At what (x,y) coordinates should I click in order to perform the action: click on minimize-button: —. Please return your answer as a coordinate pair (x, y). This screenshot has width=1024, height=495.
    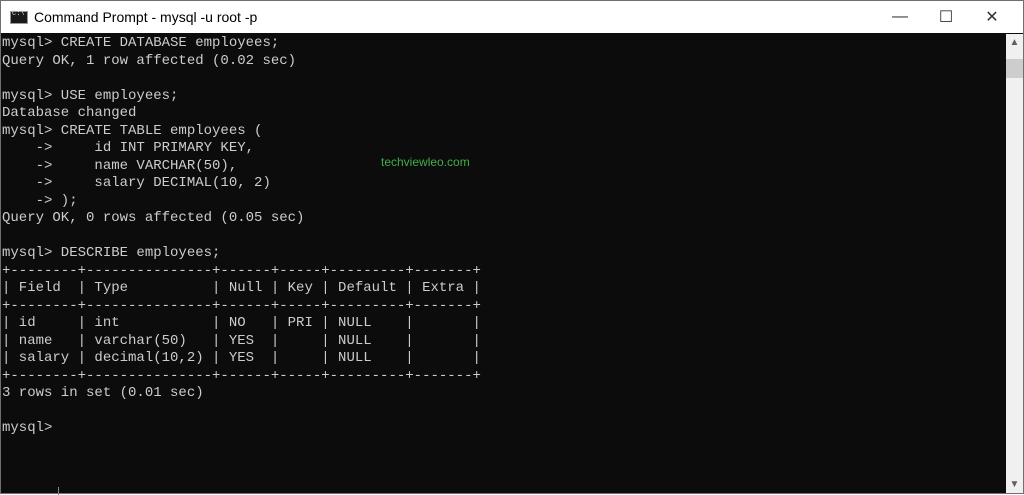
    Looking at the image, I should click on (900, 17).